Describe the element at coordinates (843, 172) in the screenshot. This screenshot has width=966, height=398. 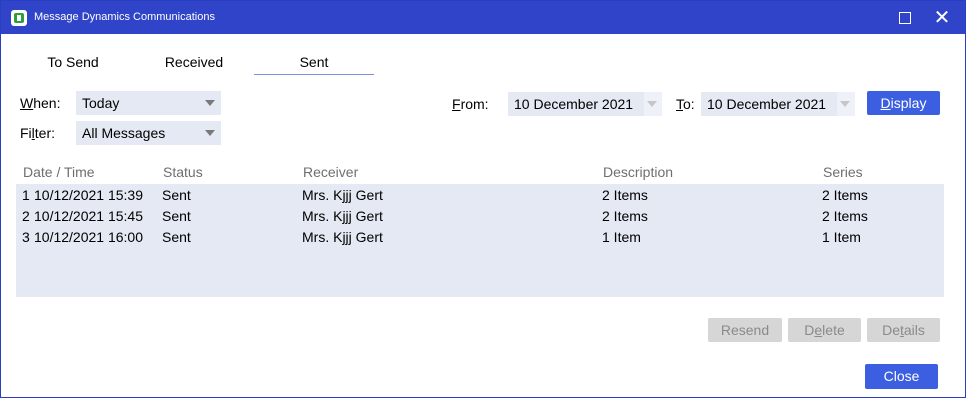
I see `column-header-series: Series` at that location.